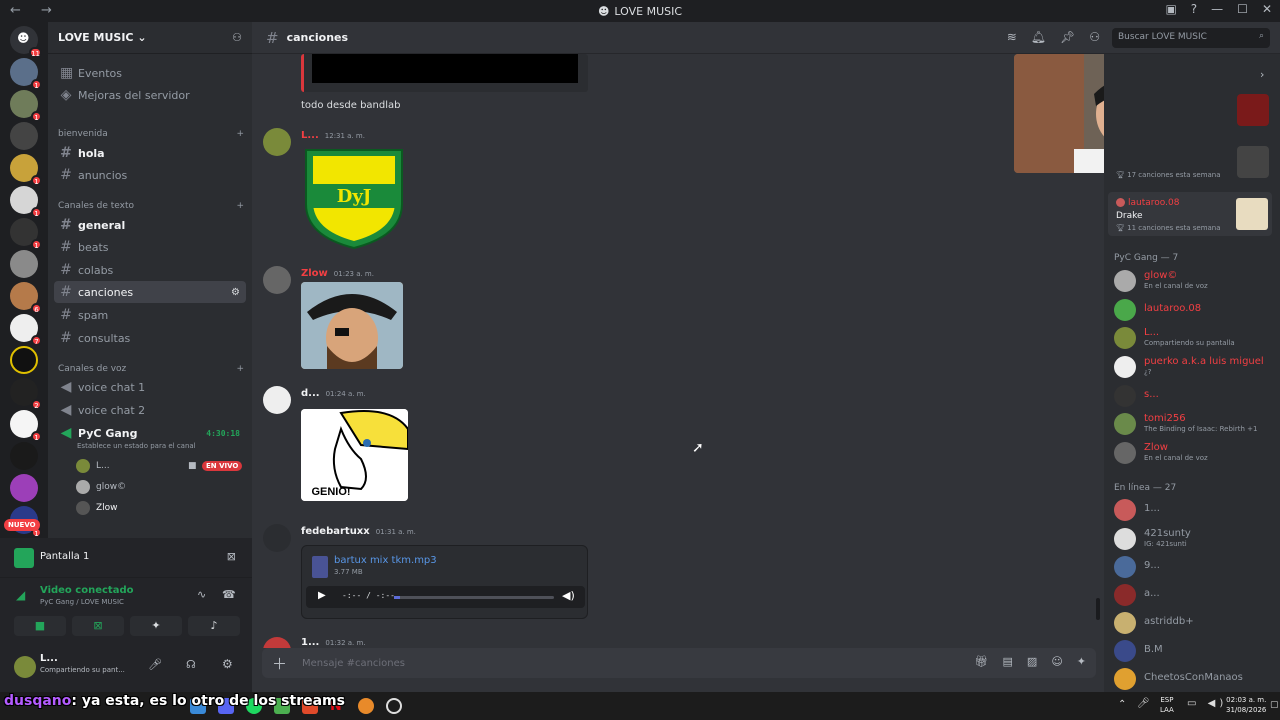  Describe the element at coordinates (26, 42) in the screenshot. I see `home-button: ☻ 11` at that location.